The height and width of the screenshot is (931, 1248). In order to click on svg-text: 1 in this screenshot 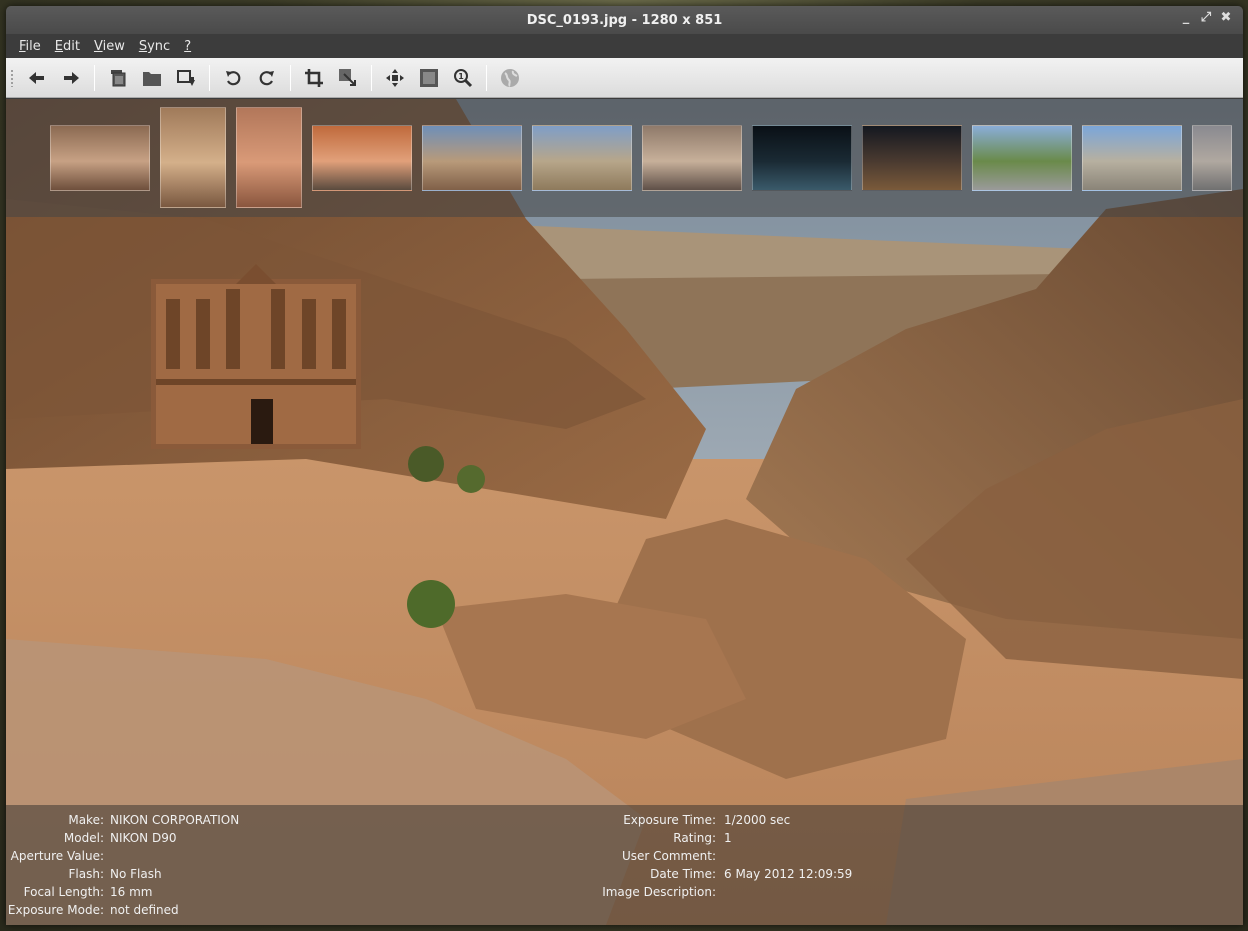, I will do `click(461, 76)`.